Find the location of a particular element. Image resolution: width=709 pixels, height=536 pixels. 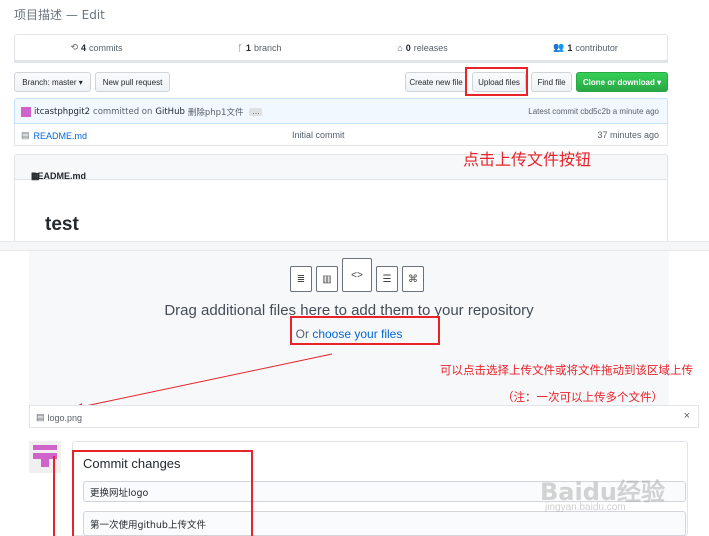

clone-or-download-button: Clone or download ▾ is located at coordinates (622, 82).